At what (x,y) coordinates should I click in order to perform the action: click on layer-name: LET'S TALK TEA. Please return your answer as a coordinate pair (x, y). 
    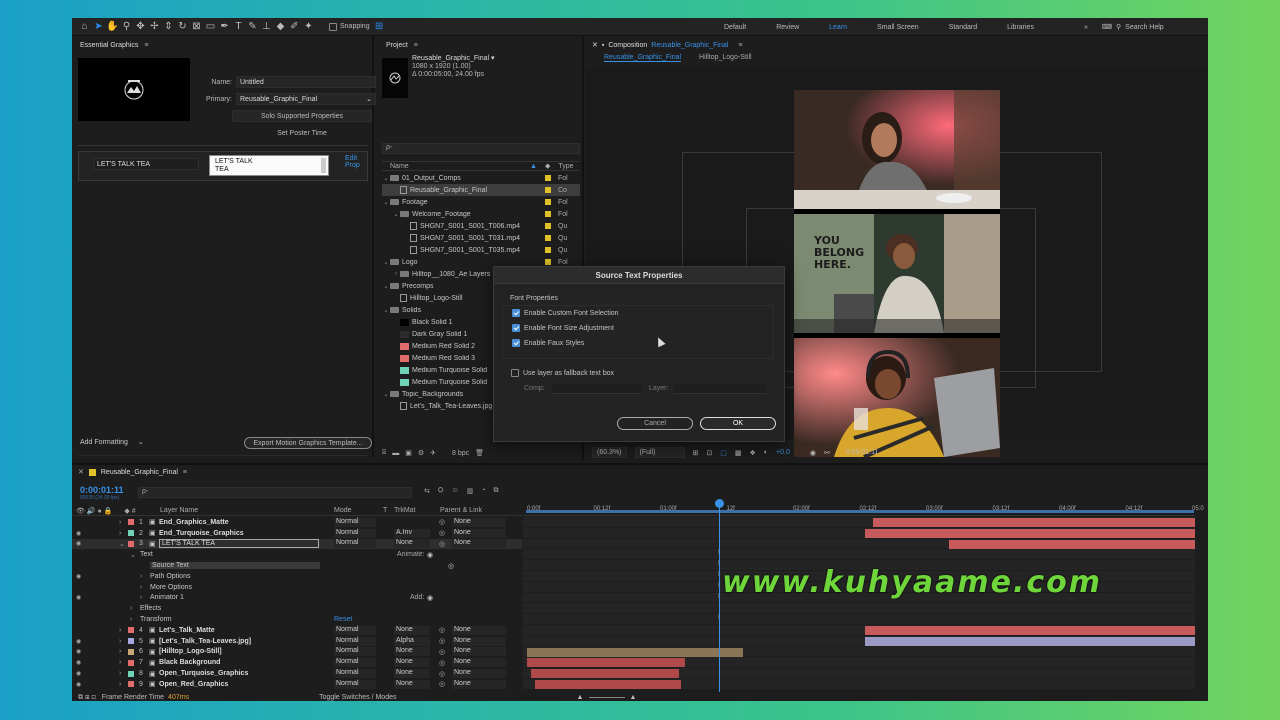
    Looking at the image, I should click on (239, 544).